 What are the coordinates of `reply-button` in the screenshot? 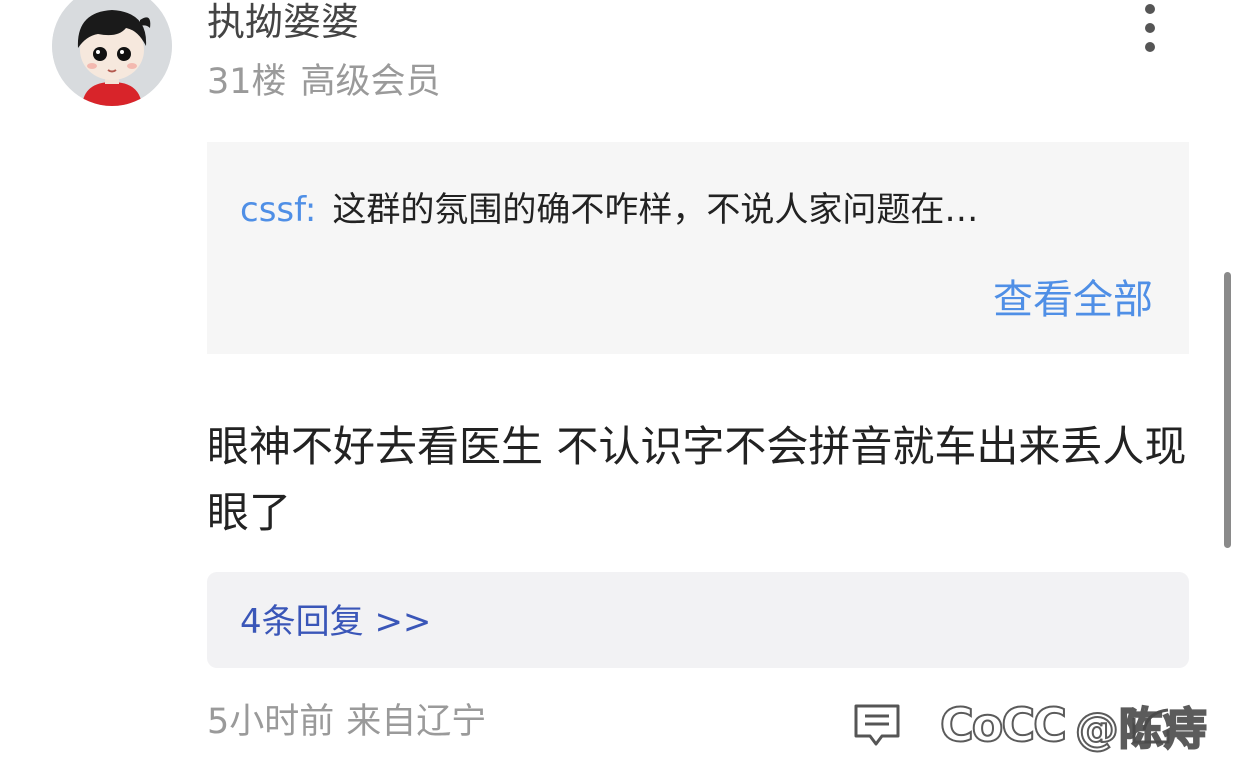 It's located at (877, 726).